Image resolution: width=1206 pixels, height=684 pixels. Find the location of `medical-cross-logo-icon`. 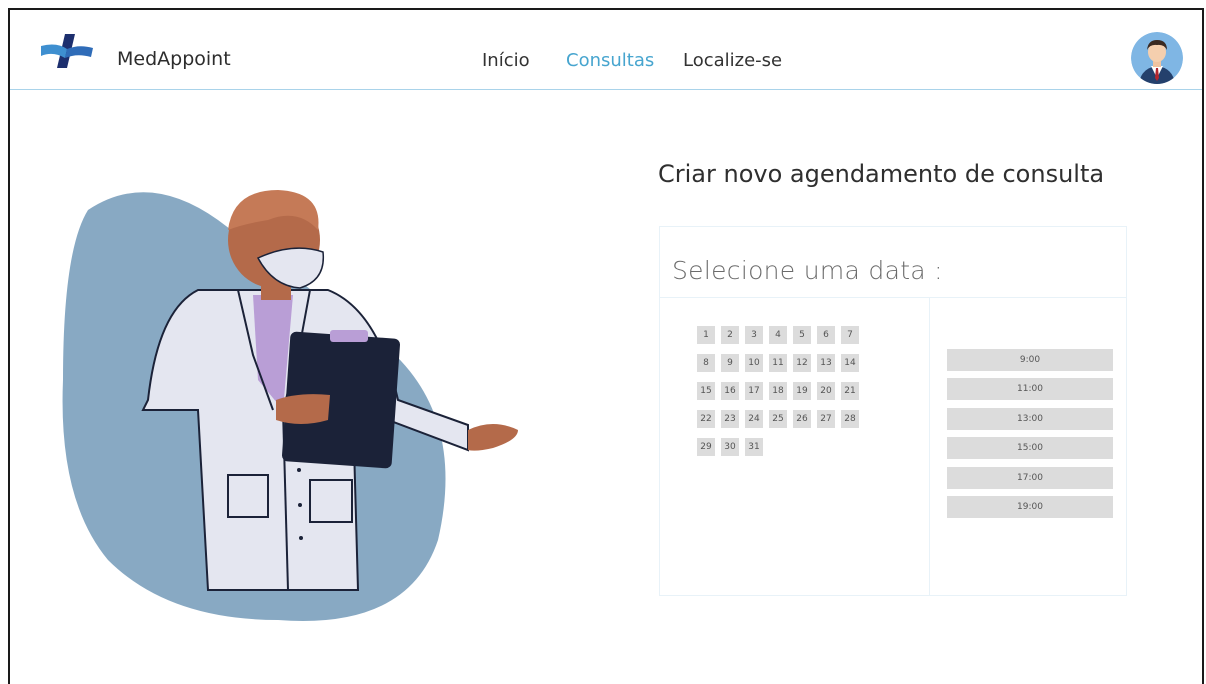

medical-cross-logo-icon is located at coordinates (67, 51).